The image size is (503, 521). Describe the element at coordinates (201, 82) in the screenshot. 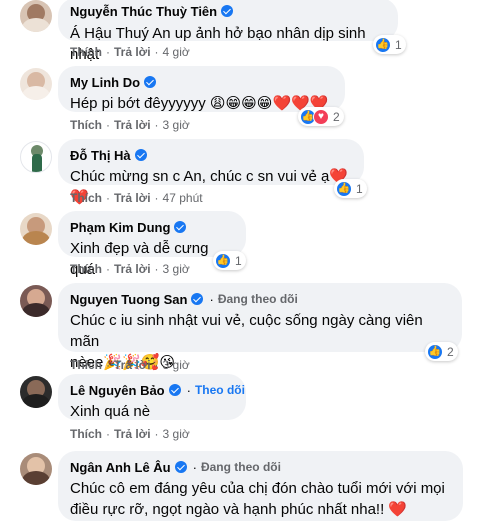

I see `author-row: My Linh Do` at that location.